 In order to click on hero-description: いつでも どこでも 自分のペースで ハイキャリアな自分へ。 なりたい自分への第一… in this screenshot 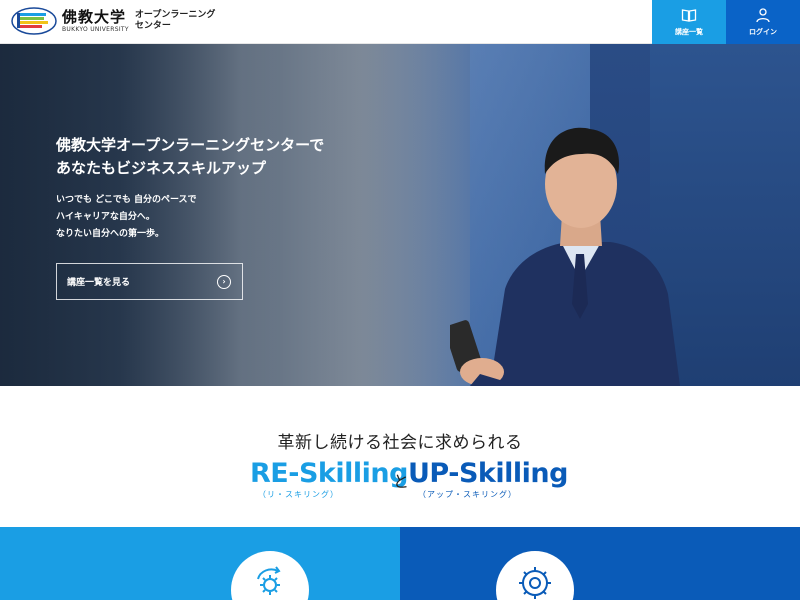, I will do `click(126, 217)`.